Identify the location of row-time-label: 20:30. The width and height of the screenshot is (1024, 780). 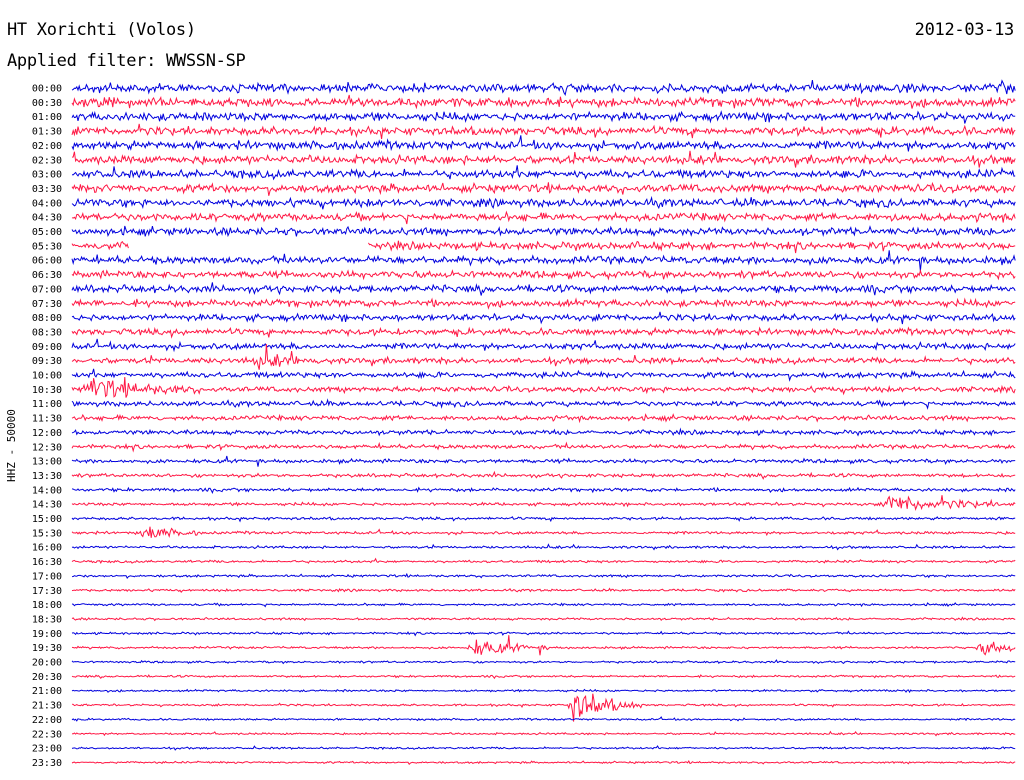
(47, 677).